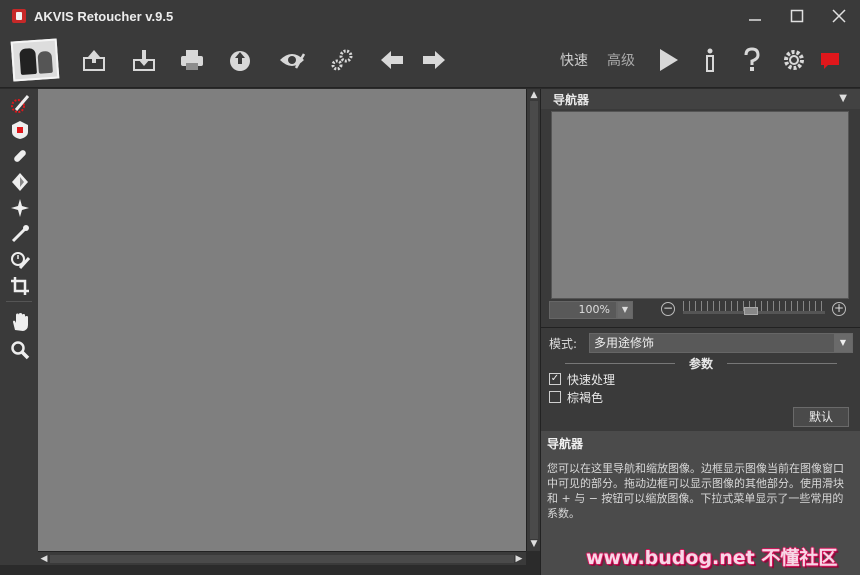 The width and height of the screenshot is (860, 575). I want to click on help-title: 导航器, so click(565, 444).